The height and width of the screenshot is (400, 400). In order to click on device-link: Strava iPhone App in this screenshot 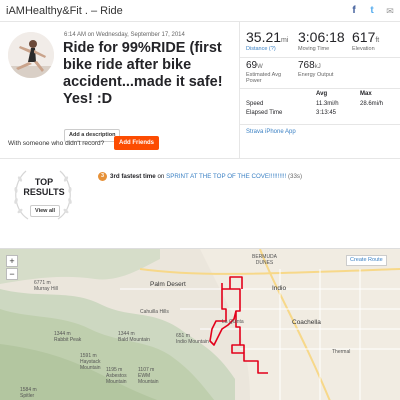, I will do `click(271, 132)`.